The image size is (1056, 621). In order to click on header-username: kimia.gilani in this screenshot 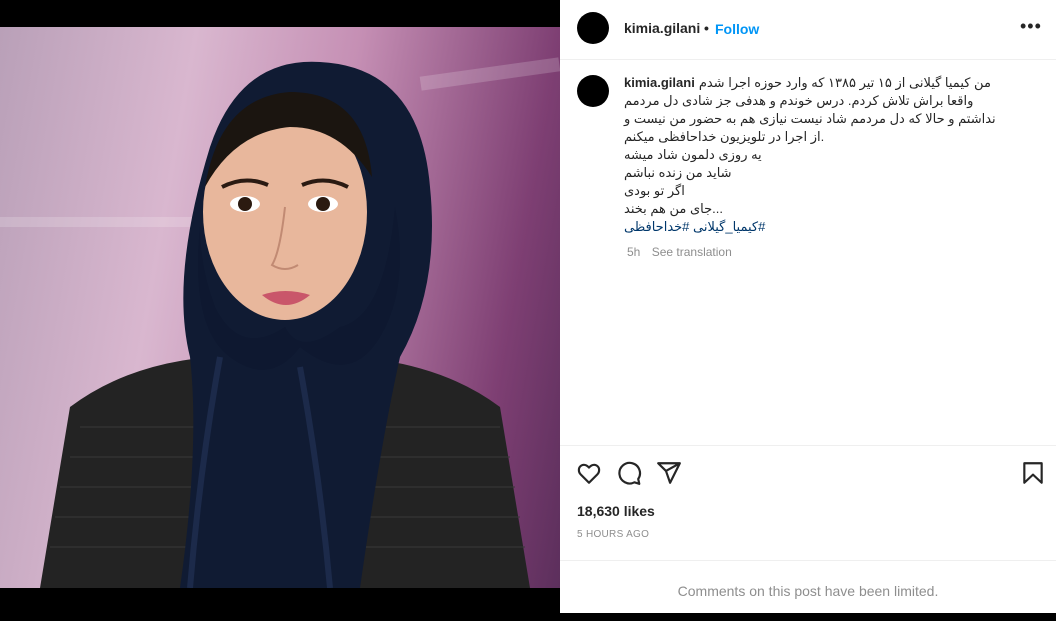, I will do `click(662, 28)`.